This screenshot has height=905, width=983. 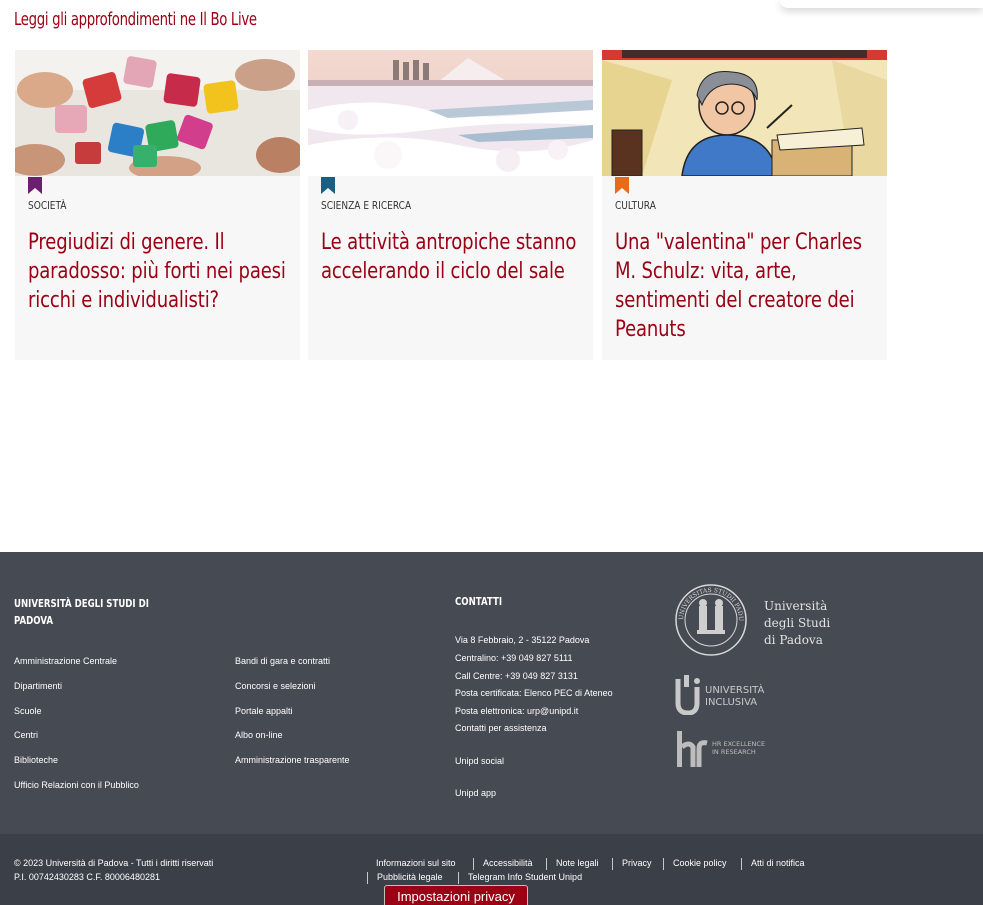 What do you see at coordinates (797, 623) in the screenshot?
I see `logo-text-line2: degli Studi` at bounding box center [797, 623].